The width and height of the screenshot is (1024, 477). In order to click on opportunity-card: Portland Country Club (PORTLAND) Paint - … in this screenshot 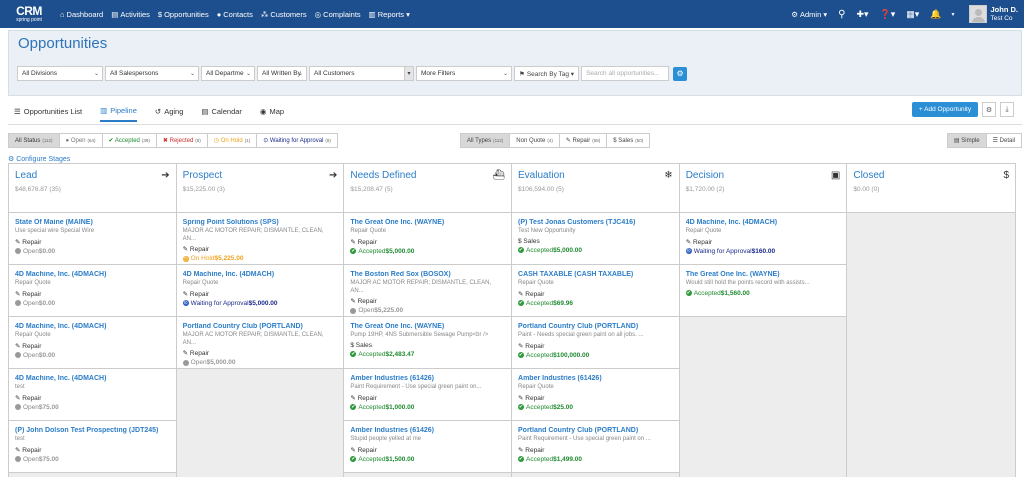, I will do `click(595, 343)`.